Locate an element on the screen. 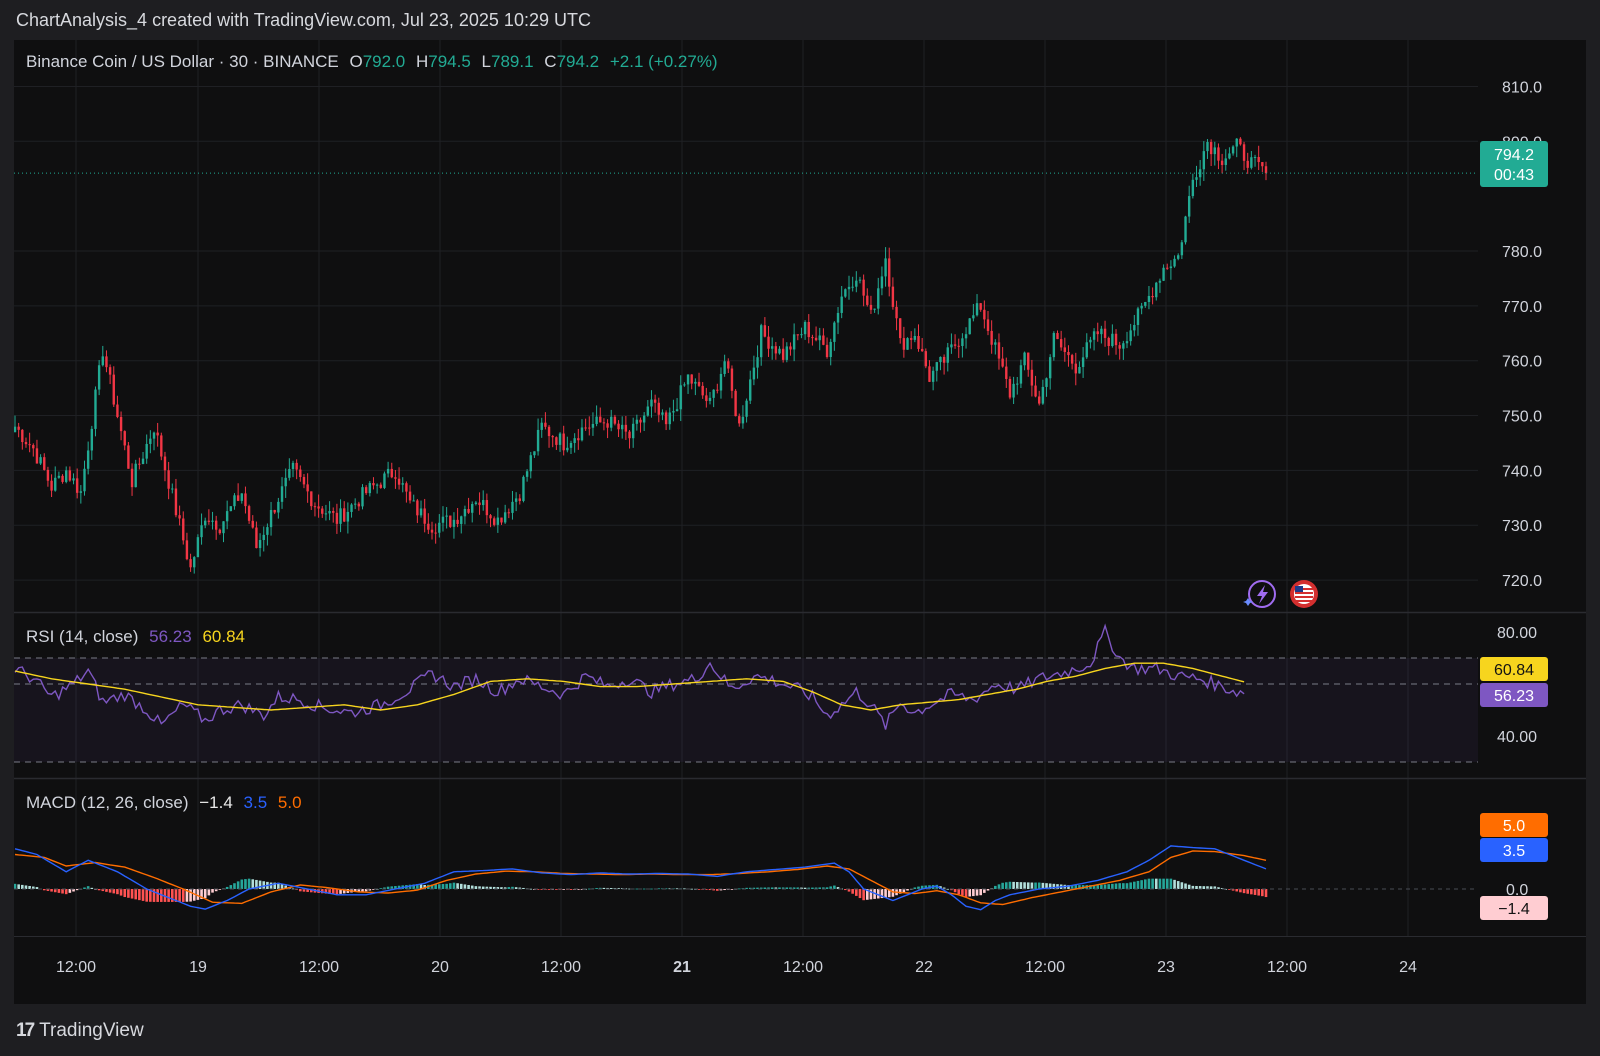 The width and height of the screenshot is (1600, 1056). time-tick-label: 22 is located at coordinates (924, 967).